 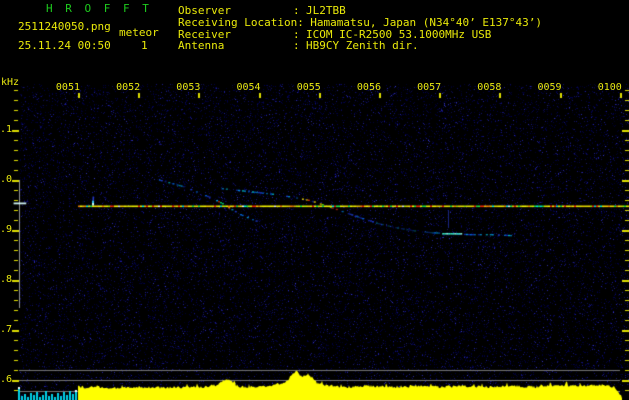 I want to click on x-tick-label: 0055, so click(x=308, y=87).